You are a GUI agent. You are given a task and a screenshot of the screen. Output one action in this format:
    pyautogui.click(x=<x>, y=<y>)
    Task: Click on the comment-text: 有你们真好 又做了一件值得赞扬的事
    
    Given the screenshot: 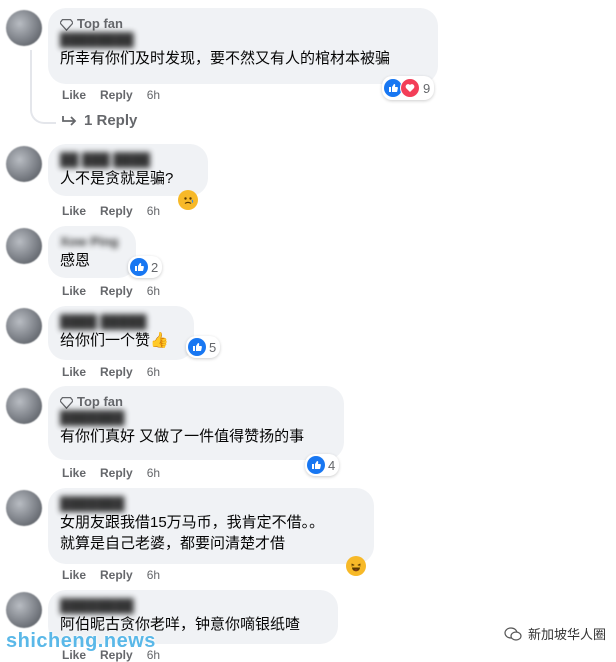 What is the action you would take?
    pyautogui.click(x=182, y=436)
    